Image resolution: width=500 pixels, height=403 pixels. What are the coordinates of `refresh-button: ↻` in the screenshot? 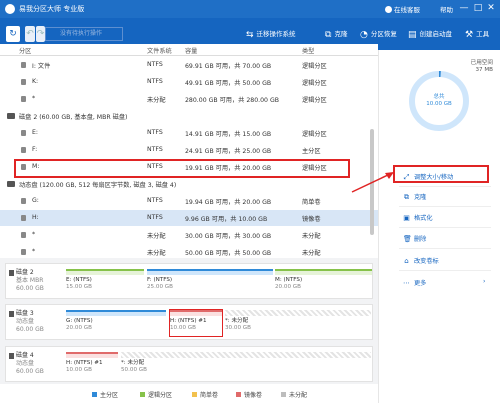 It's located at (13, 34).